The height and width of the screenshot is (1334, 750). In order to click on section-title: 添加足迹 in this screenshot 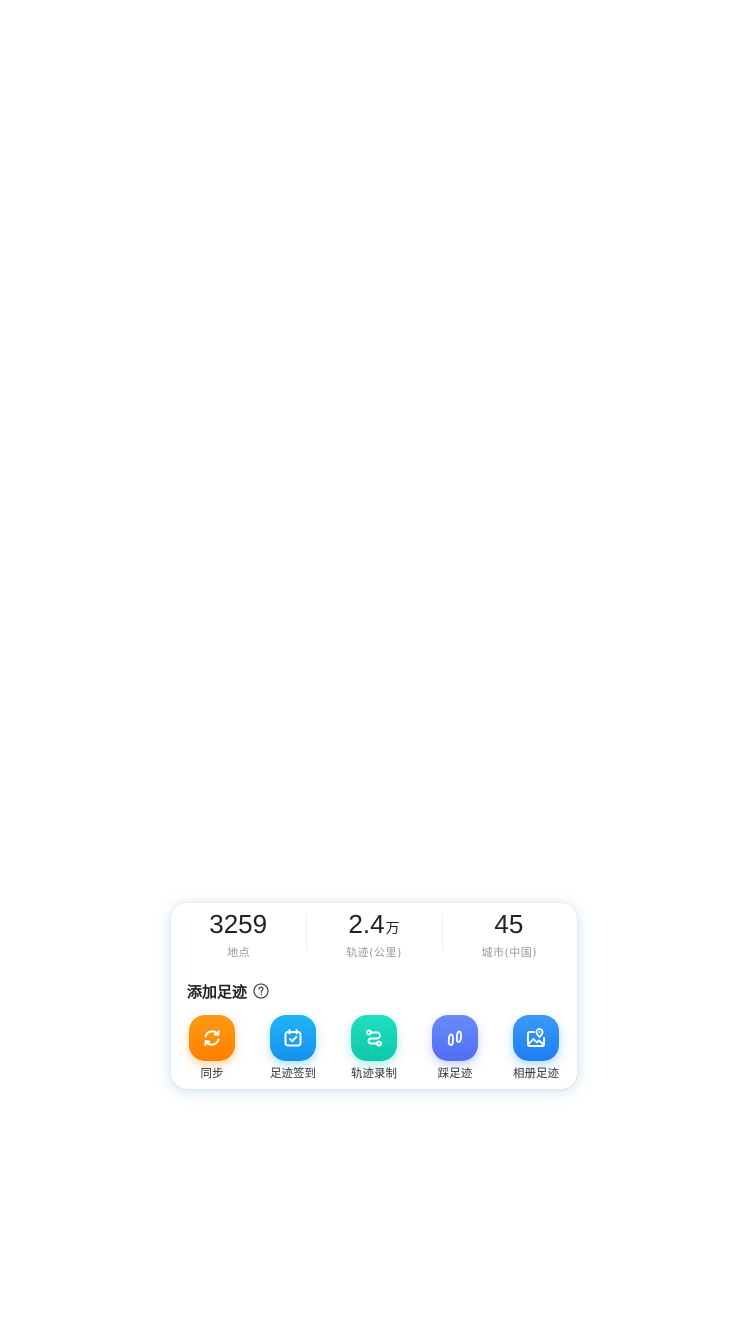, I will do `click(217, 991)`.